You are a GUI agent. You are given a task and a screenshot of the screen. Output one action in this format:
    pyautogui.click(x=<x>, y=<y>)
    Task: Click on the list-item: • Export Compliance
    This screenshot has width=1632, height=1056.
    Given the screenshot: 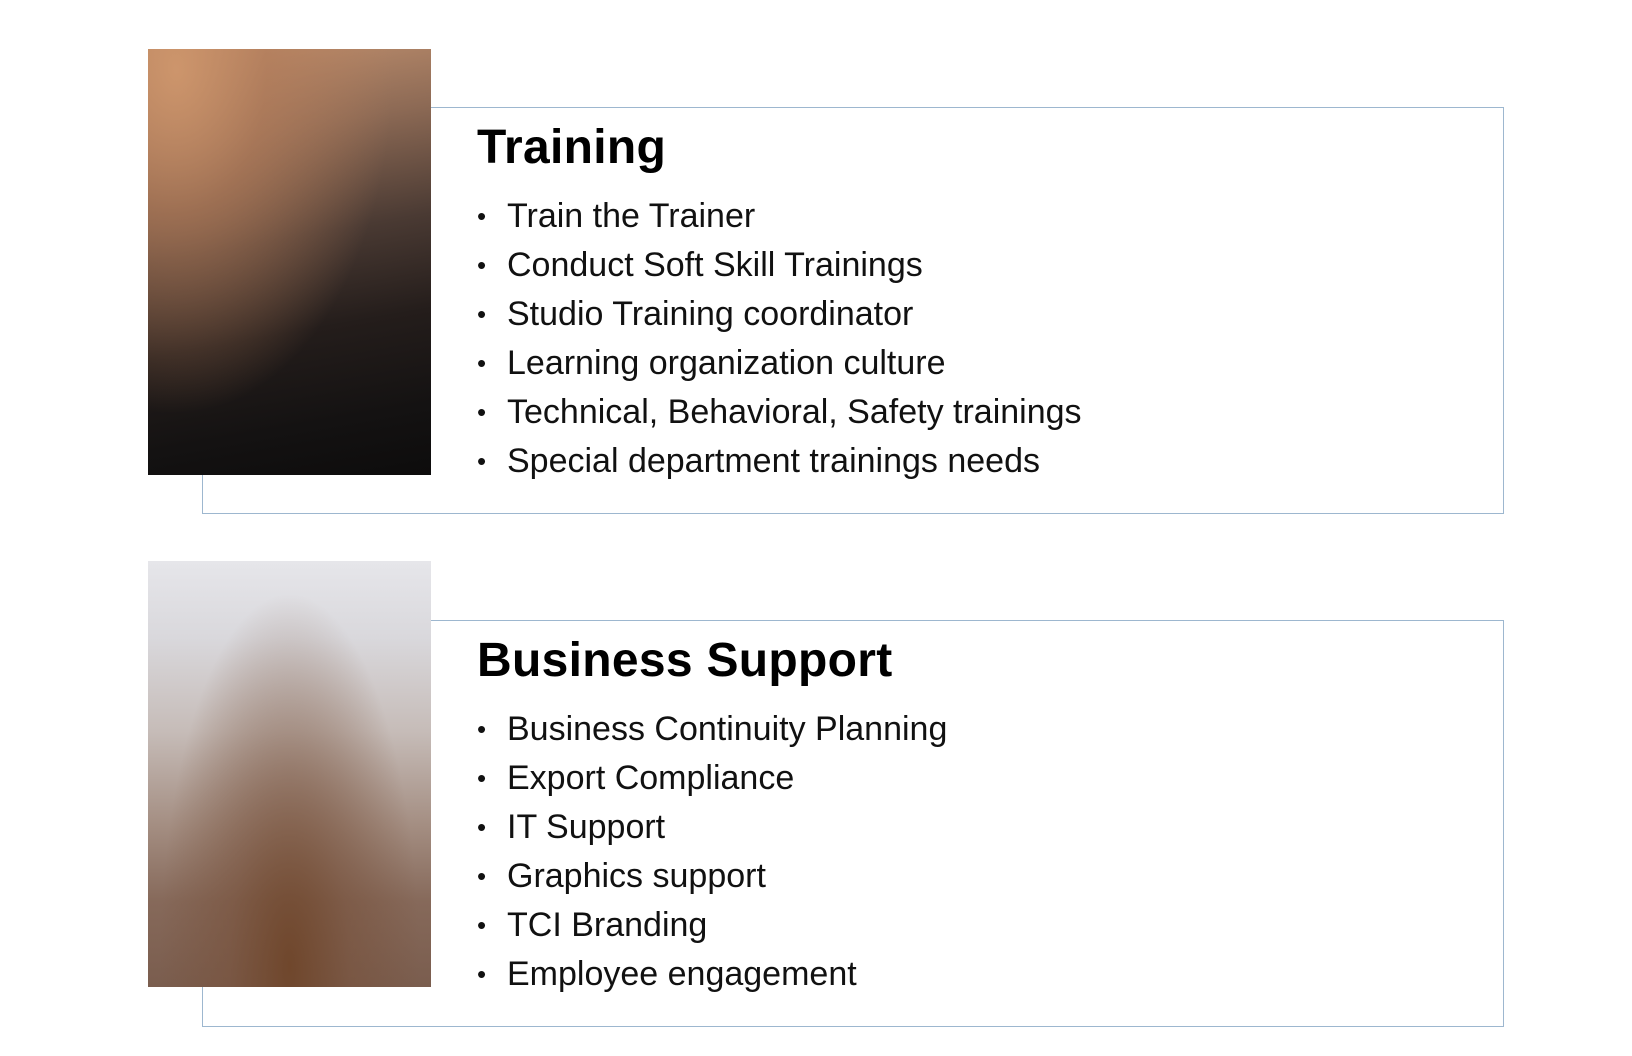 What is the action you would take?
    pyautogui.click(x=712, y=778)
    